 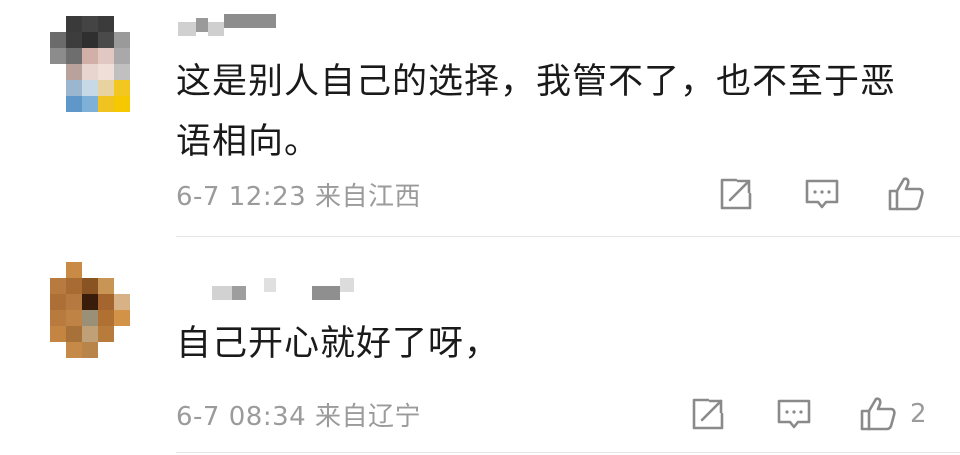 I want to click on comment-text-line: 这是别人自己的选择，我管不了，也不至于恶, so click(x=536, y=82).